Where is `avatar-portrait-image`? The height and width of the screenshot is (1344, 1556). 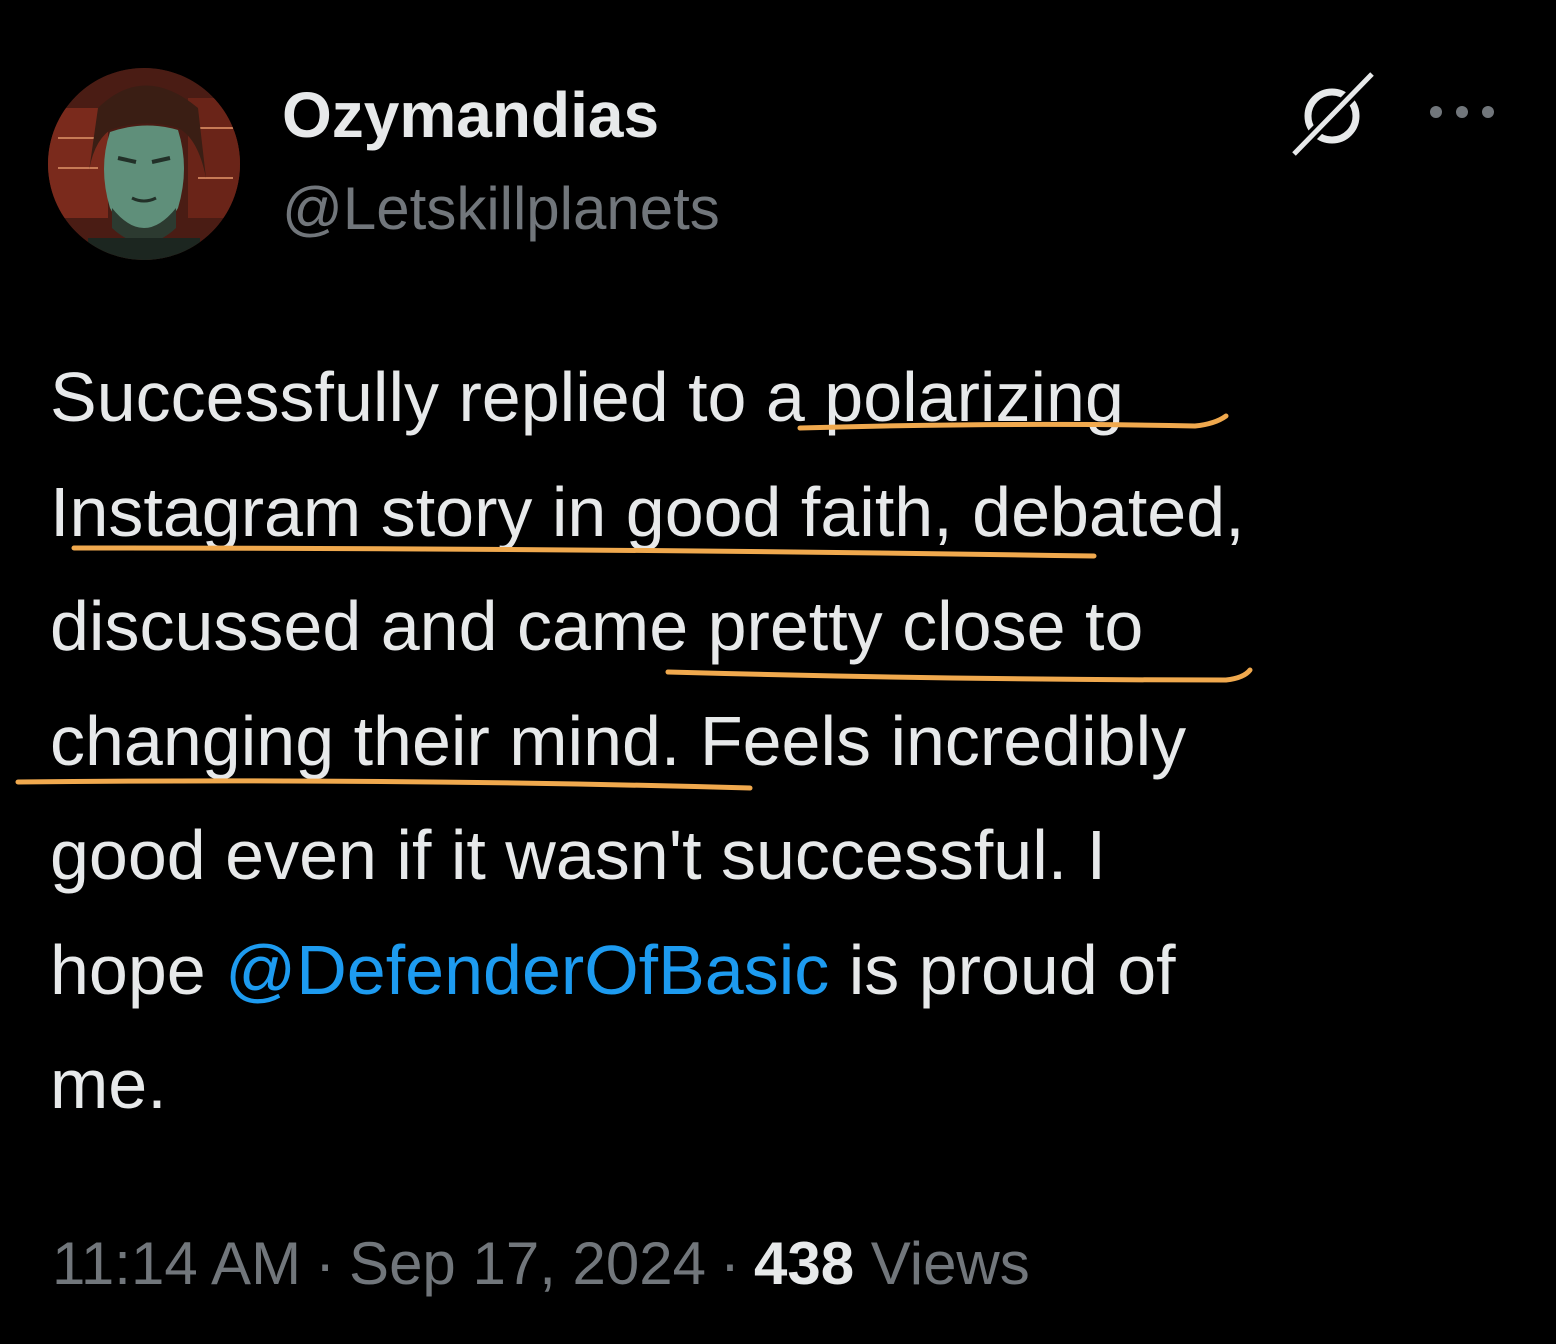 avatar-portrait-image is located at coordinates (144, 164).